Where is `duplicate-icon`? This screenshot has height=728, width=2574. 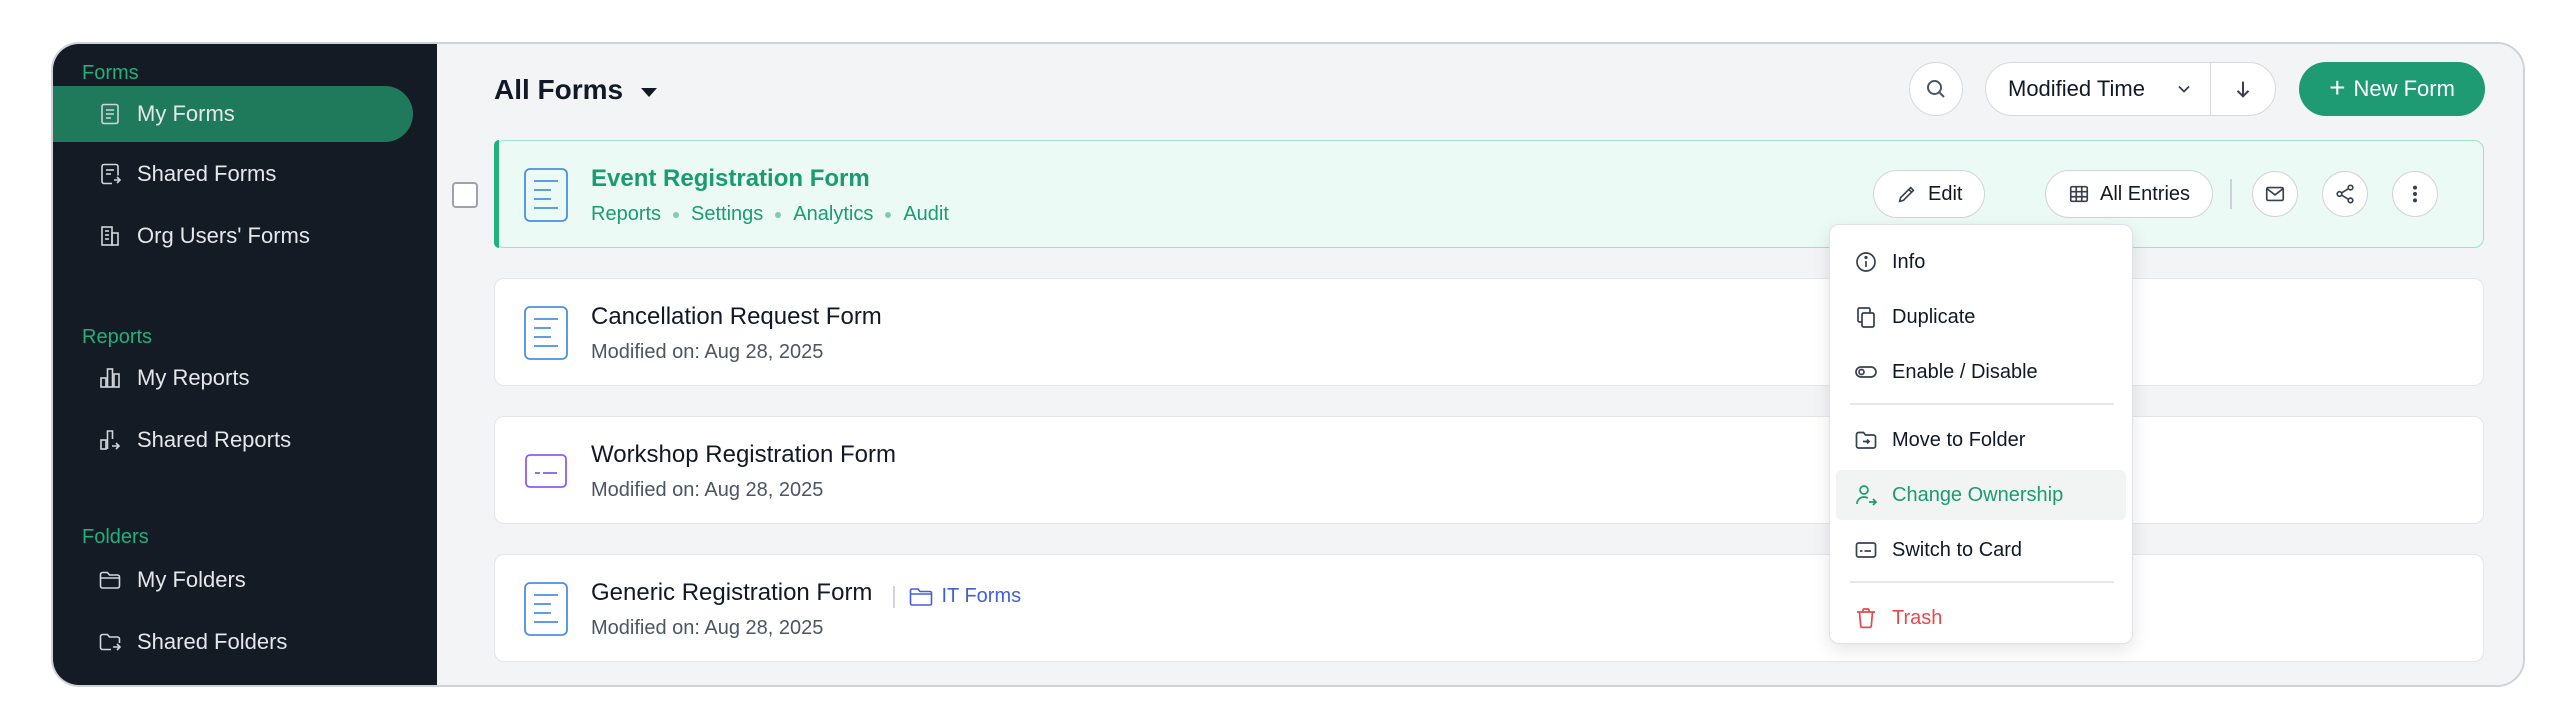 duplicate-icon is located at coordinates (1866, 317).